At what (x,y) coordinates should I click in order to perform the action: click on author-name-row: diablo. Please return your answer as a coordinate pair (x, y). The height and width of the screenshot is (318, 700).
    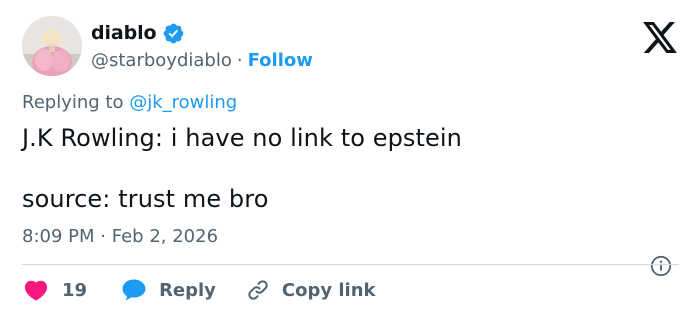
    Looking at the image, I should click on (138, 33).